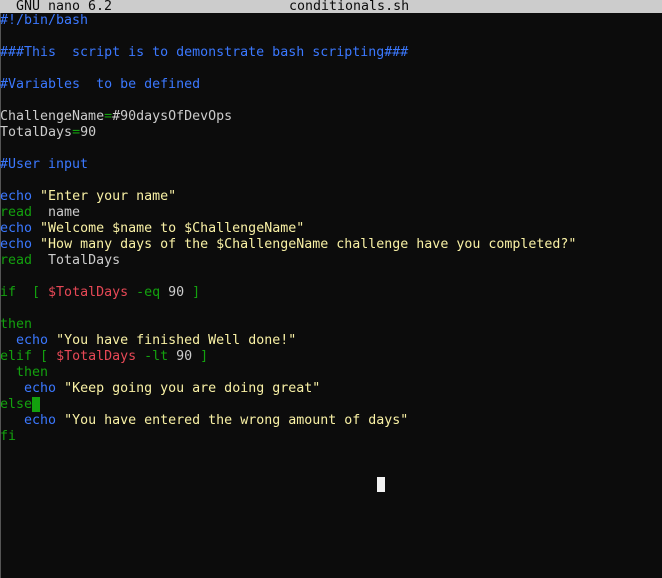 The image size is (662, 578). I want to click on code-token: -lt, so click(156, 356).